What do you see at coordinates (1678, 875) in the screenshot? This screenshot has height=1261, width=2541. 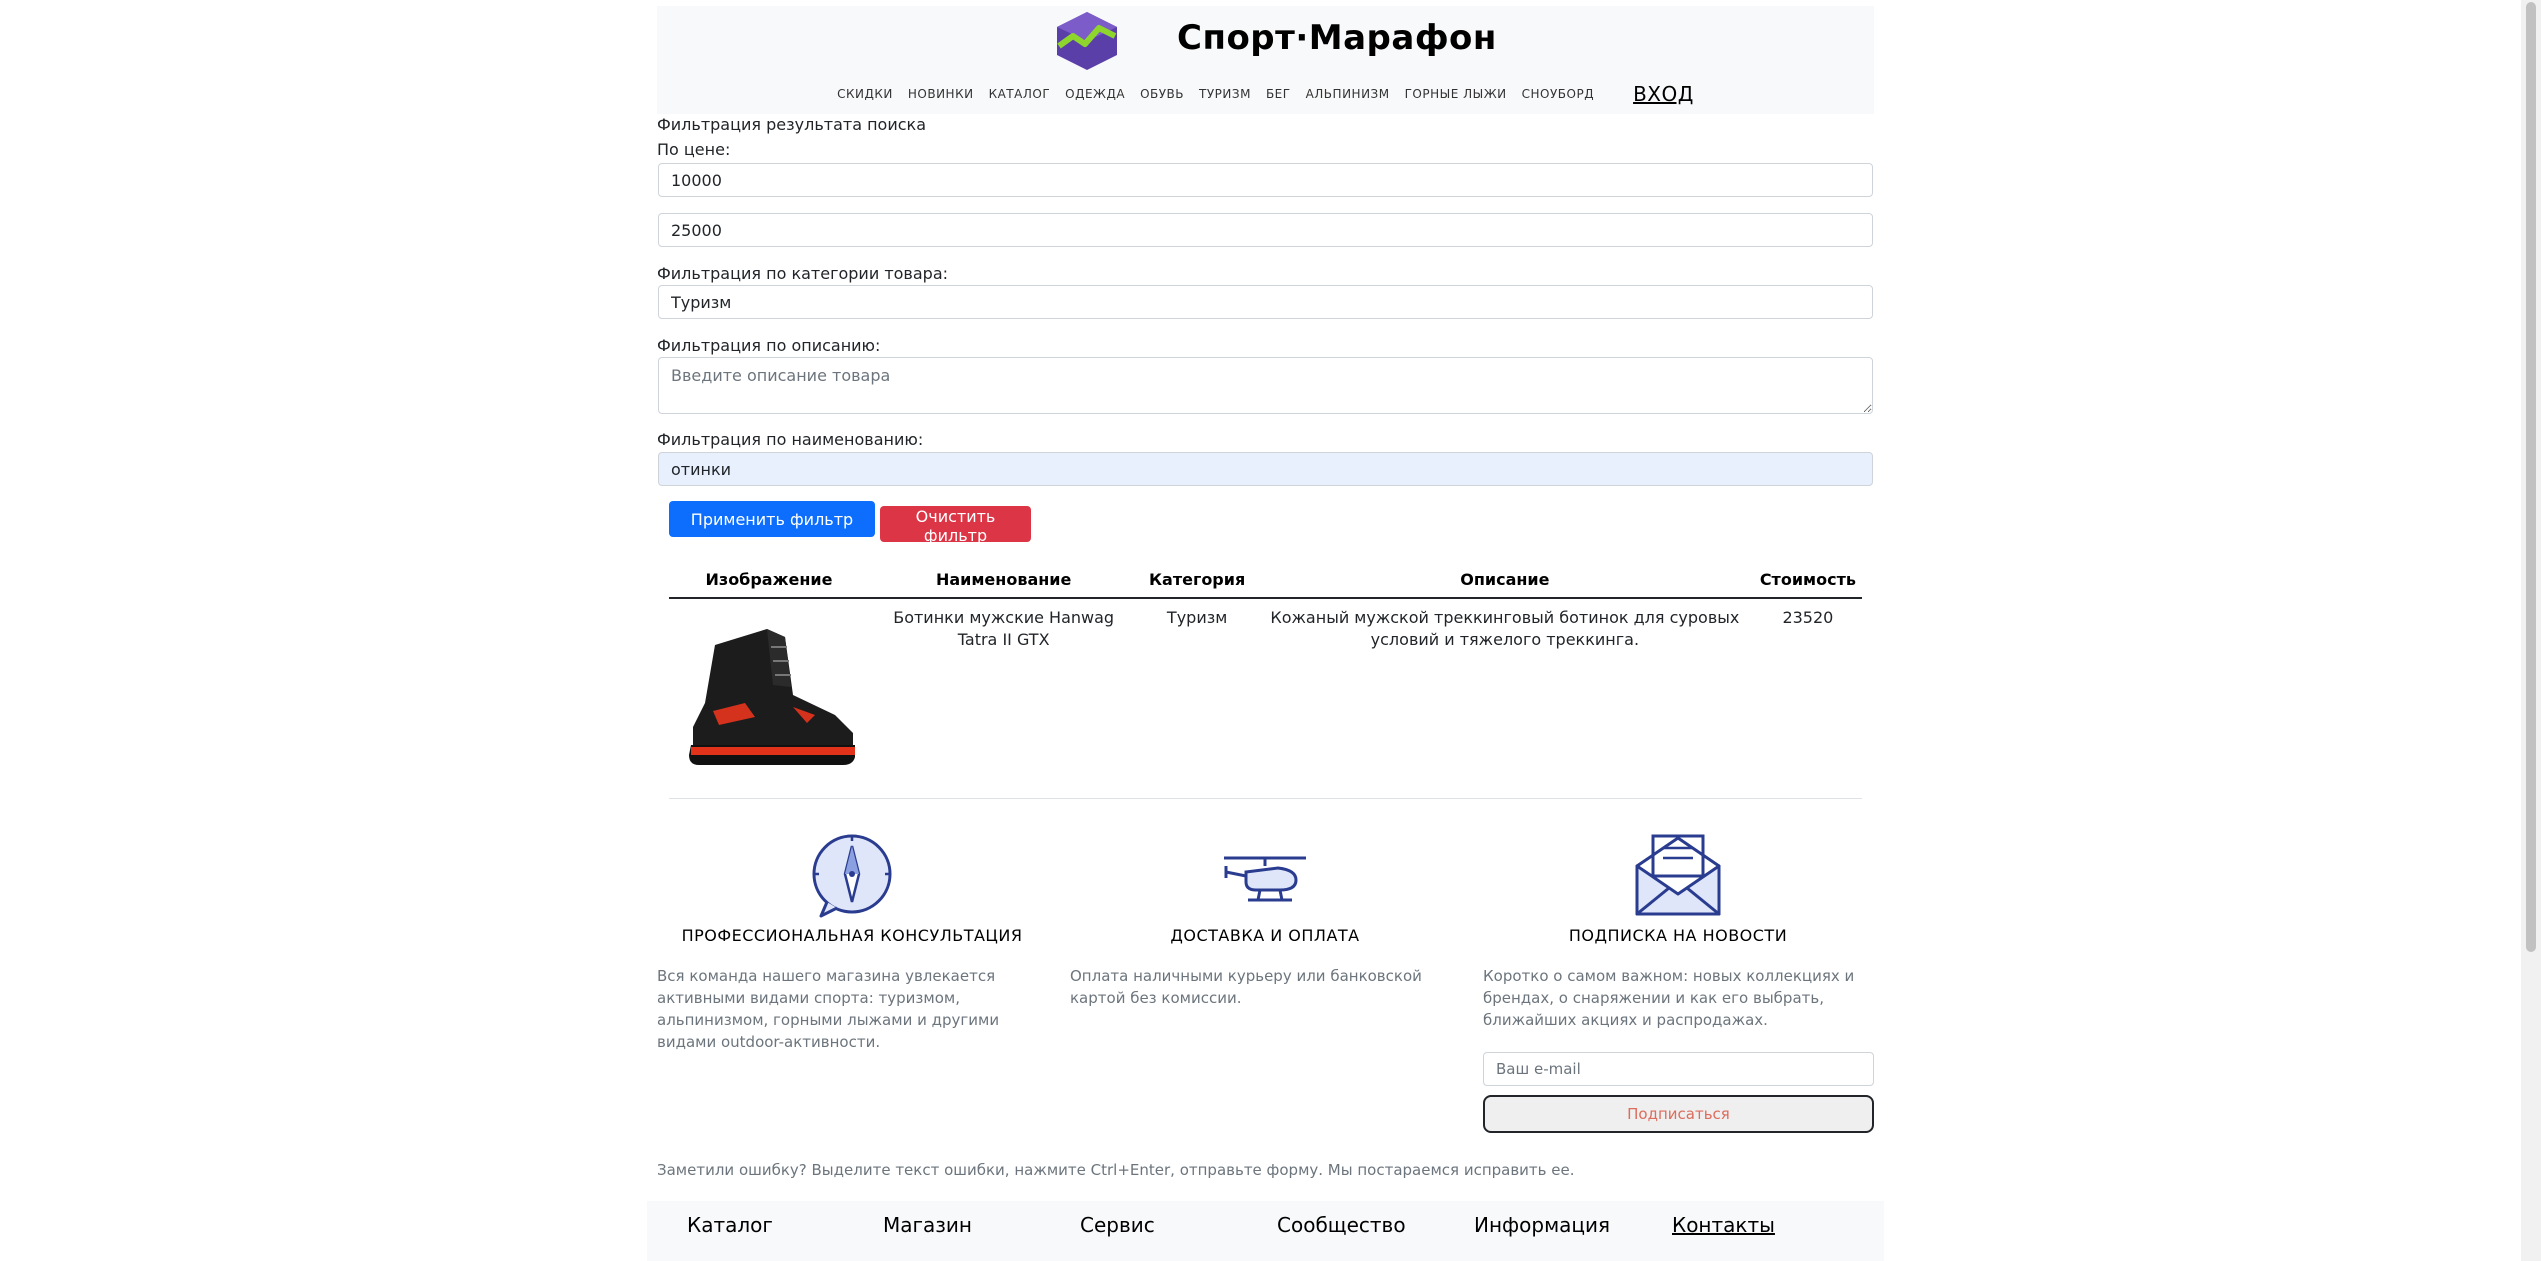 I see `envelope-icon` at bounding box center [1678, 875].